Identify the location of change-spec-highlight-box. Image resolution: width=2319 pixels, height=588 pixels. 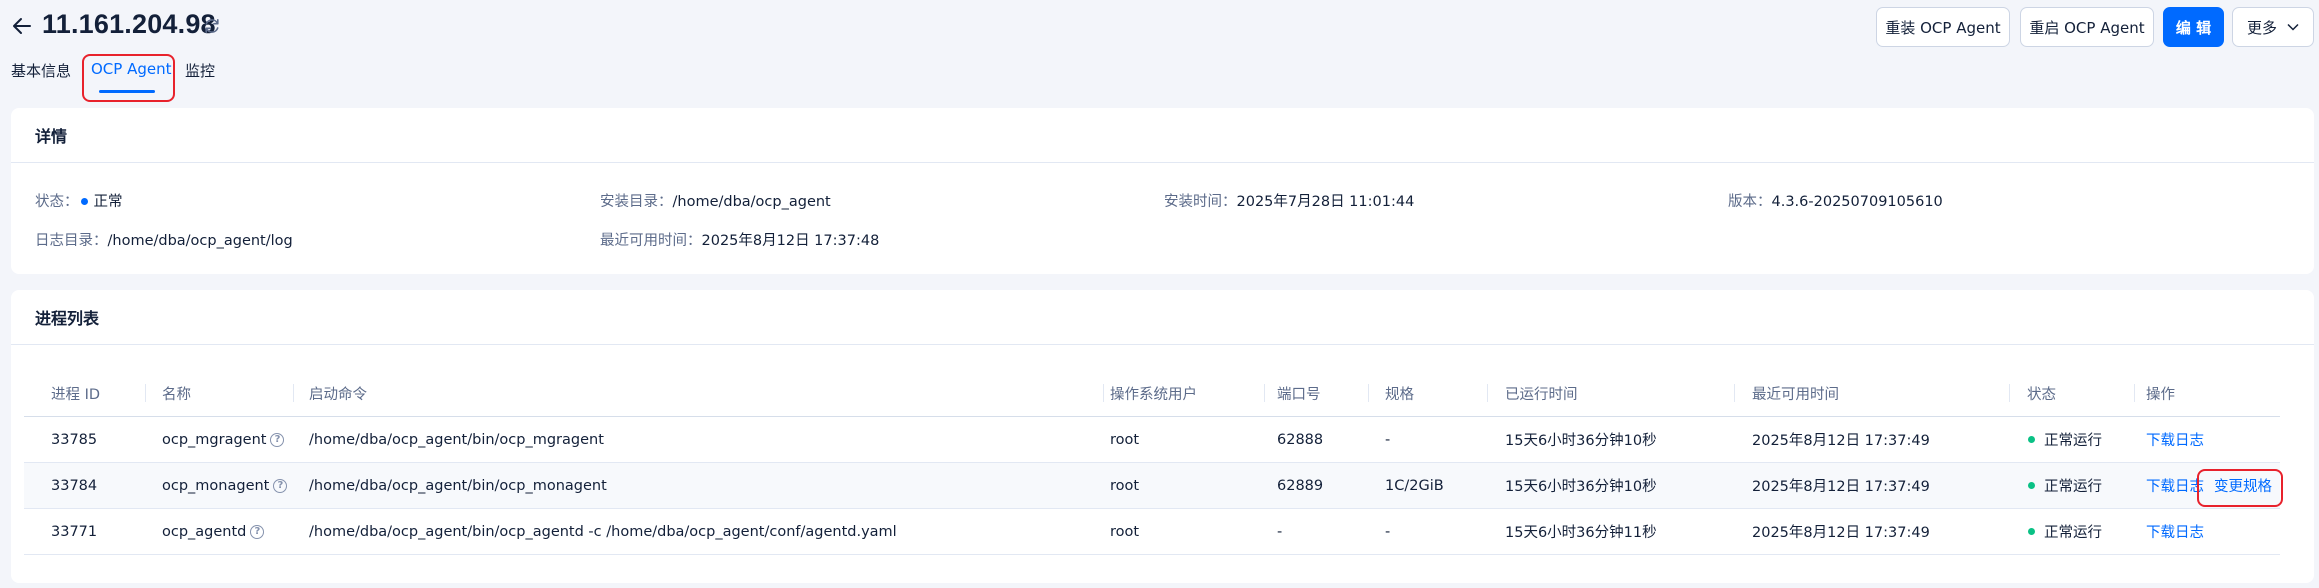
(2240, 488).